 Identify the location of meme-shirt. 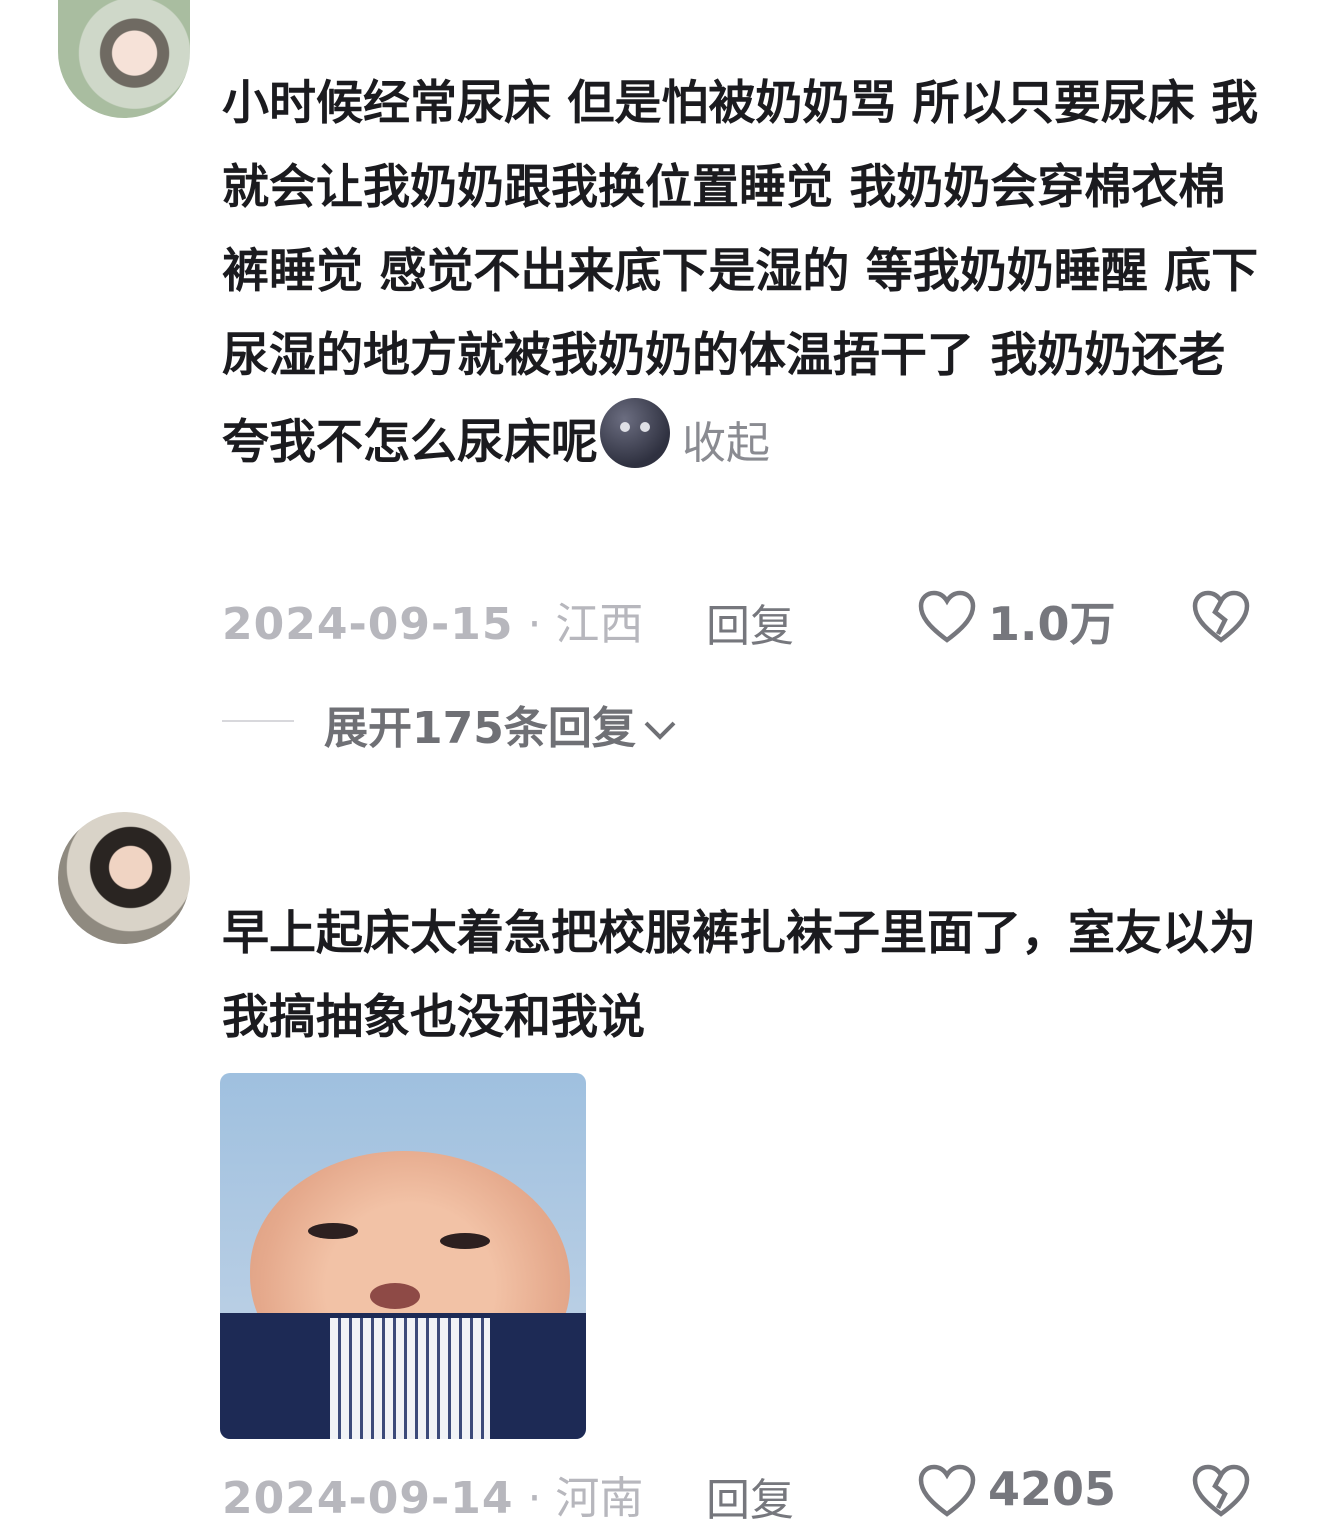
(410, 1378).